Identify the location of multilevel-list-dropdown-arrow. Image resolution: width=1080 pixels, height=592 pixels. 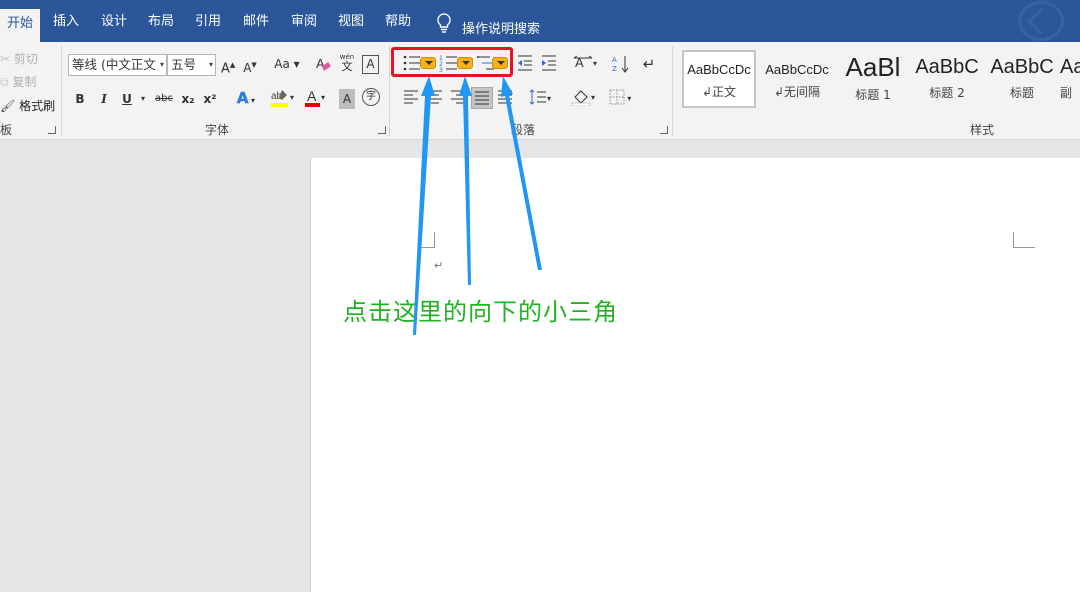
(500, 63).